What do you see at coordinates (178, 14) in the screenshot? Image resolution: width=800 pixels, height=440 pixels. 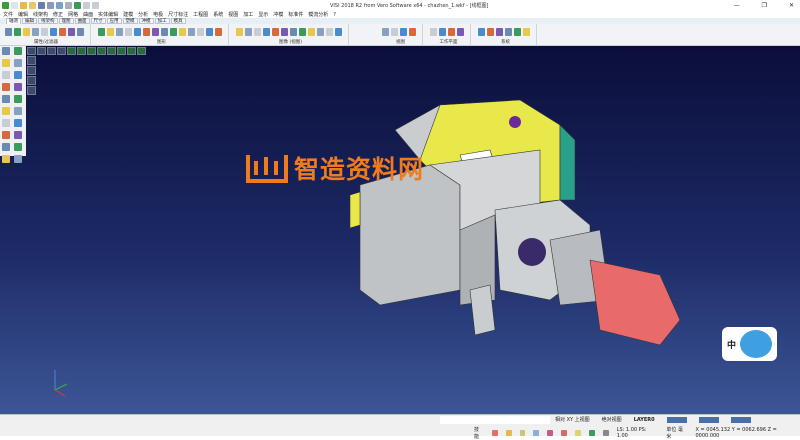 I see `menu-item: 尺寸标注` at bounding box center [178, 14].